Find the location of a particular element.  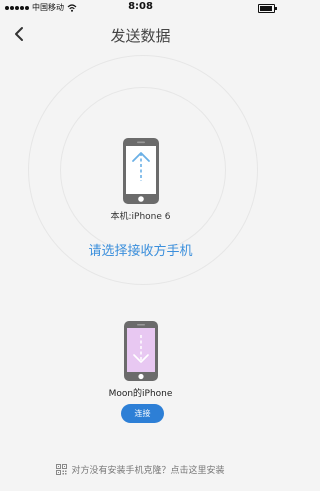

navigation-bar: 发送数据 is located at coordinates (140, 35).